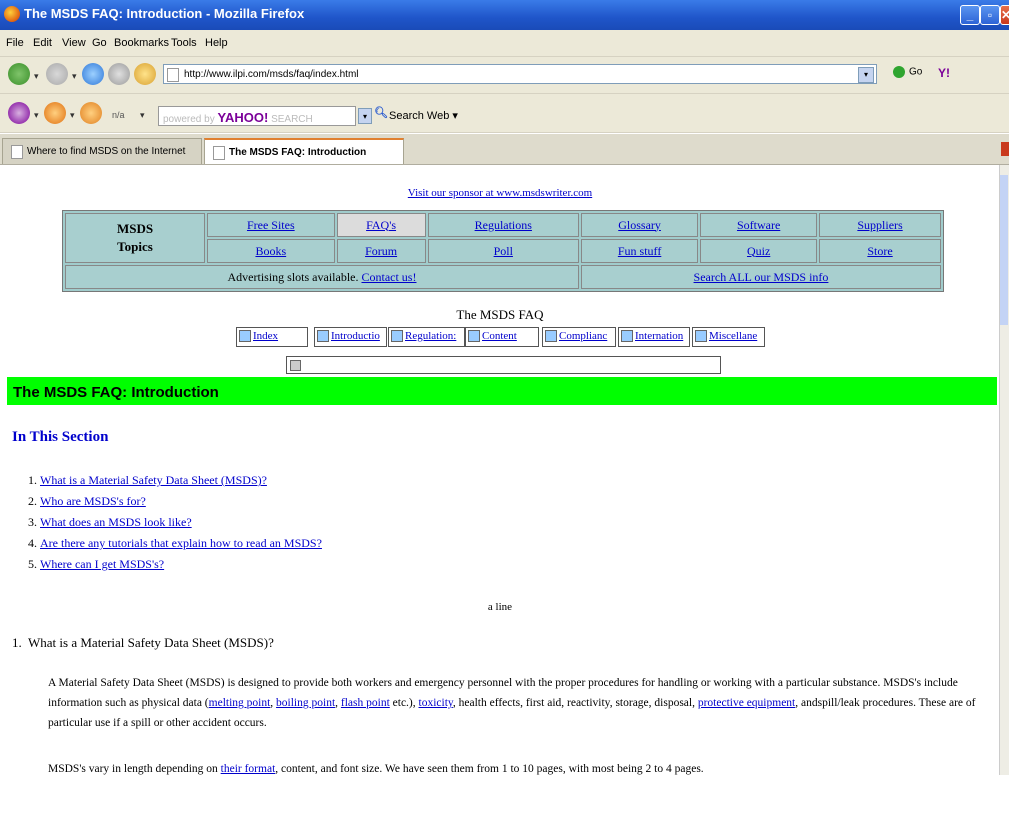  What do you see at coordinates (116, 522) in the screenshot?
I see `toc-link-look-like: What does an MSDS look like?` at bounding box center [116, 522].